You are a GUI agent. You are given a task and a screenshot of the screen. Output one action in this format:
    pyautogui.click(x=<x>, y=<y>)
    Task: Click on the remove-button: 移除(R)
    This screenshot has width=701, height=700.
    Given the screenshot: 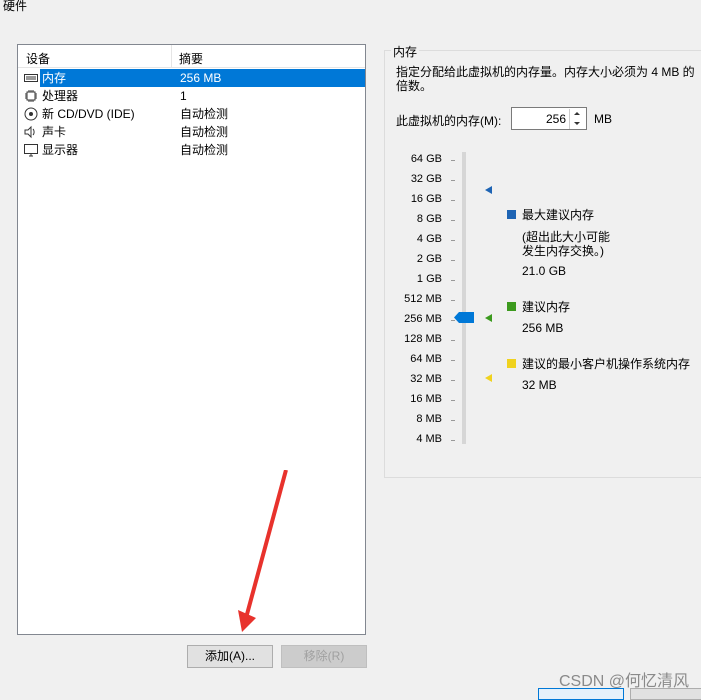 What is the action you would take?
    pyautogui.click(x=324, y=656)
    